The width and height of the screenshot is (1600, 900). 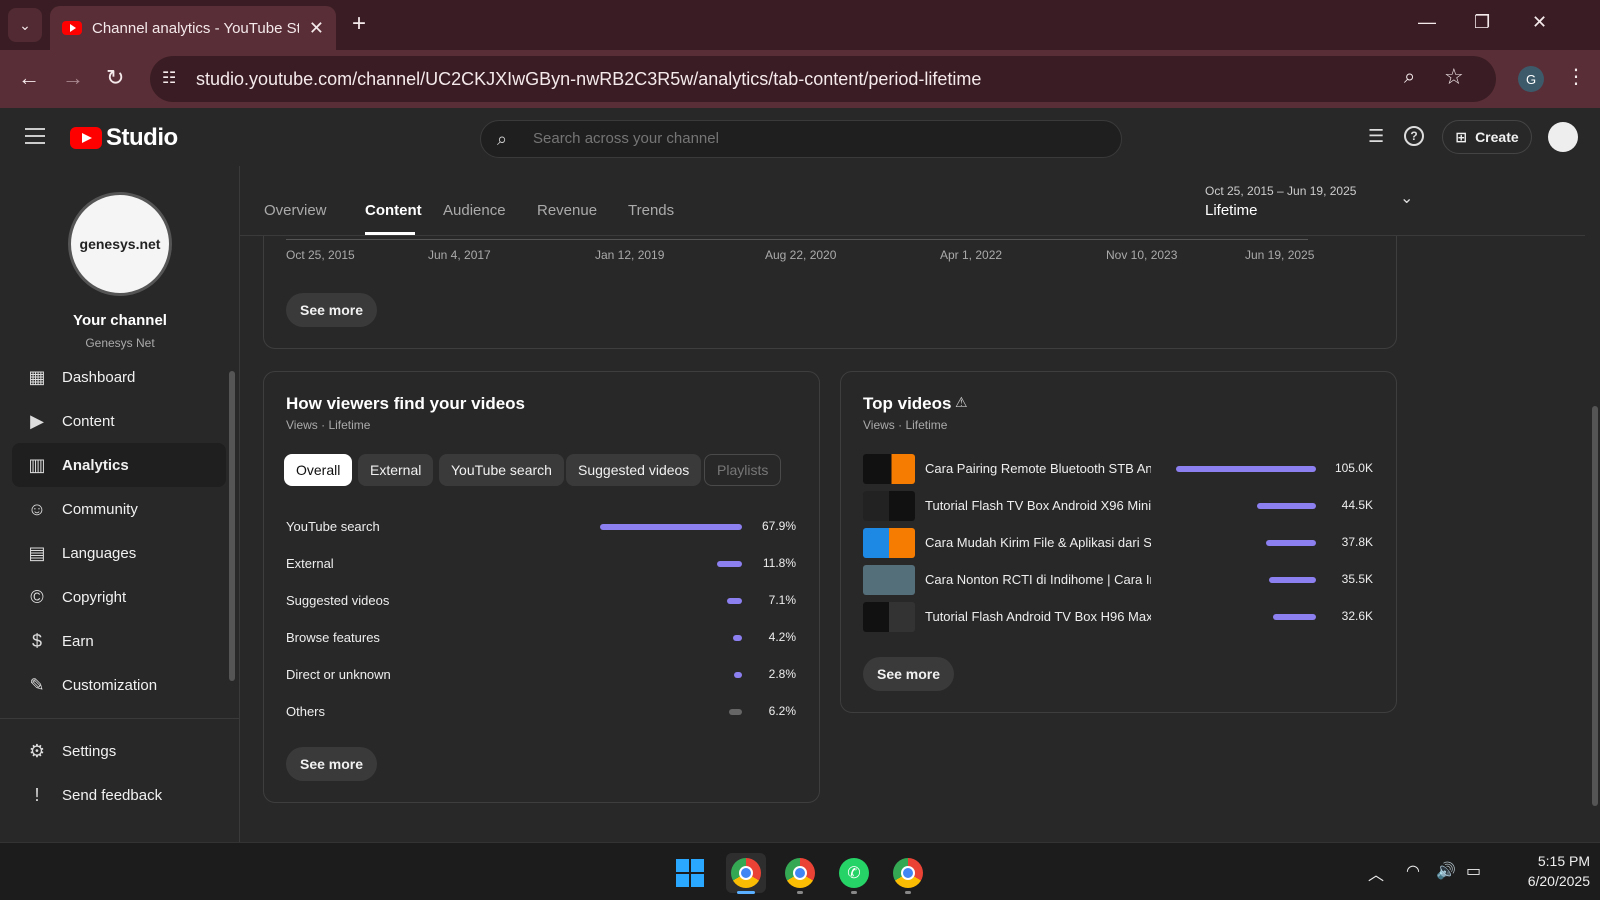 What do you see at coordinates (1539, 22) in the screenshot?
I see `close-window-icon: ✕` at bounding box center [1539, 22].